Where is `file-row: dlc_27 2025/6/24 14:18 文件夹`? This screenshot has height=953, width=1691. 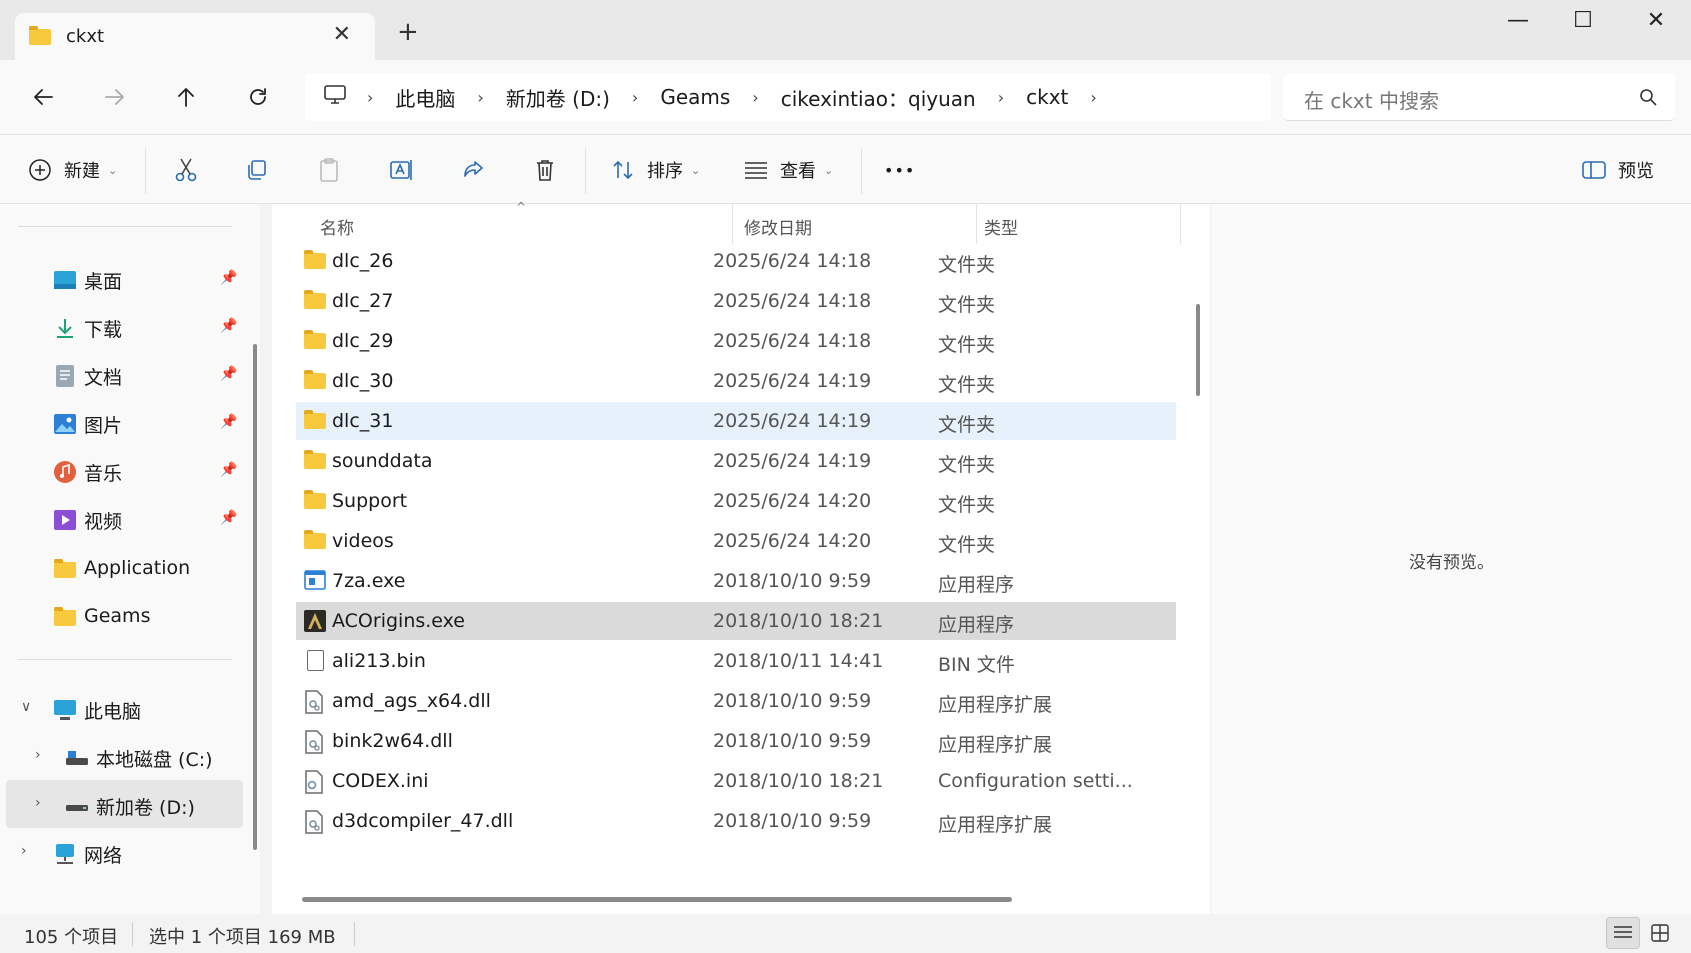
file-row: dlc_27 2025/6/24 14:18 文件夹 is located at coordinates (736, 301).